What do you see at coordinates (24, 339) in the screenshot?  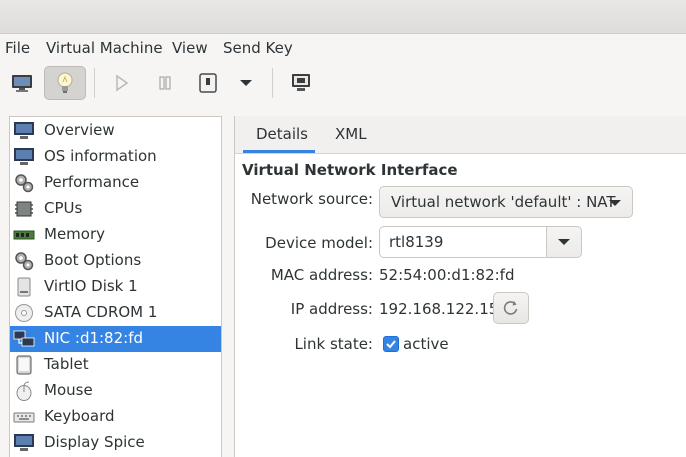 I see `network-icon` at bounding box center [24, 339].